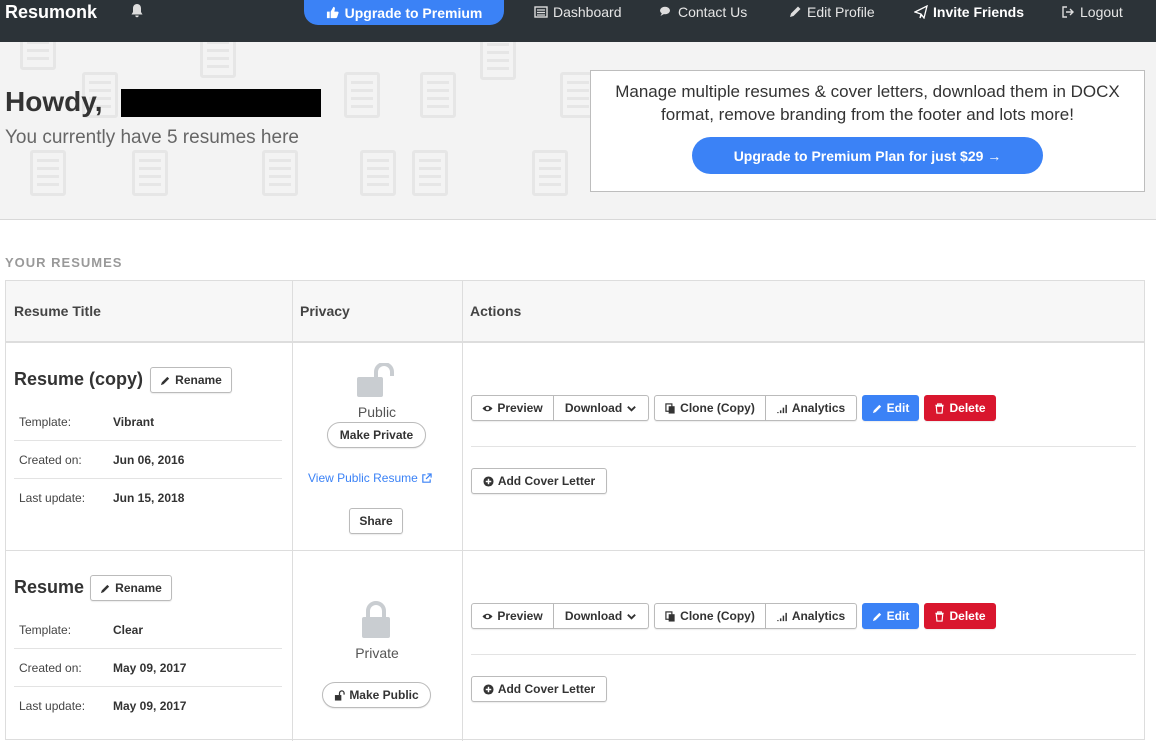 The image size is (1156, 741). Describe the element at coordinates (79, 379) in the screenshot. I see `resume-title: Resume (copy)` at that location.